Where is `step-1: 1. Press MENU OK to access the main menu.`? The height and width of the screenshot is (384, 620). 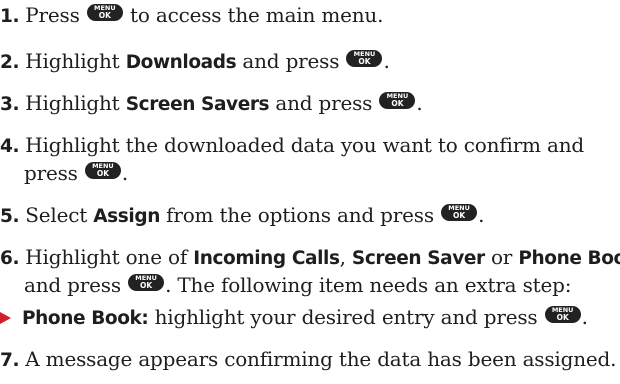 step-1: 1. Press MENU OK to access the main menu. is located at coordinates (191, 16).